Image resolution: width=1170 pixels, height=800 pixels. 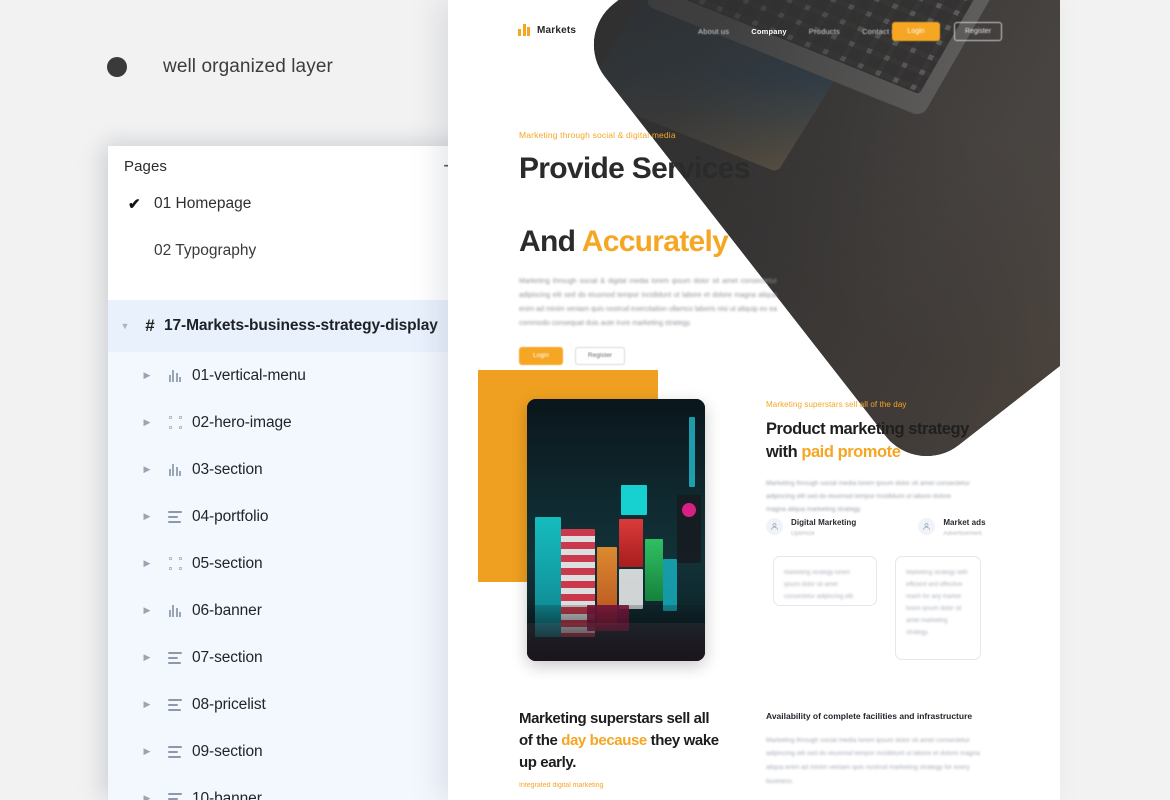 I want to click on layer-group-label: 17-Markets-business-strategy-display, so click(x=301, y=325).